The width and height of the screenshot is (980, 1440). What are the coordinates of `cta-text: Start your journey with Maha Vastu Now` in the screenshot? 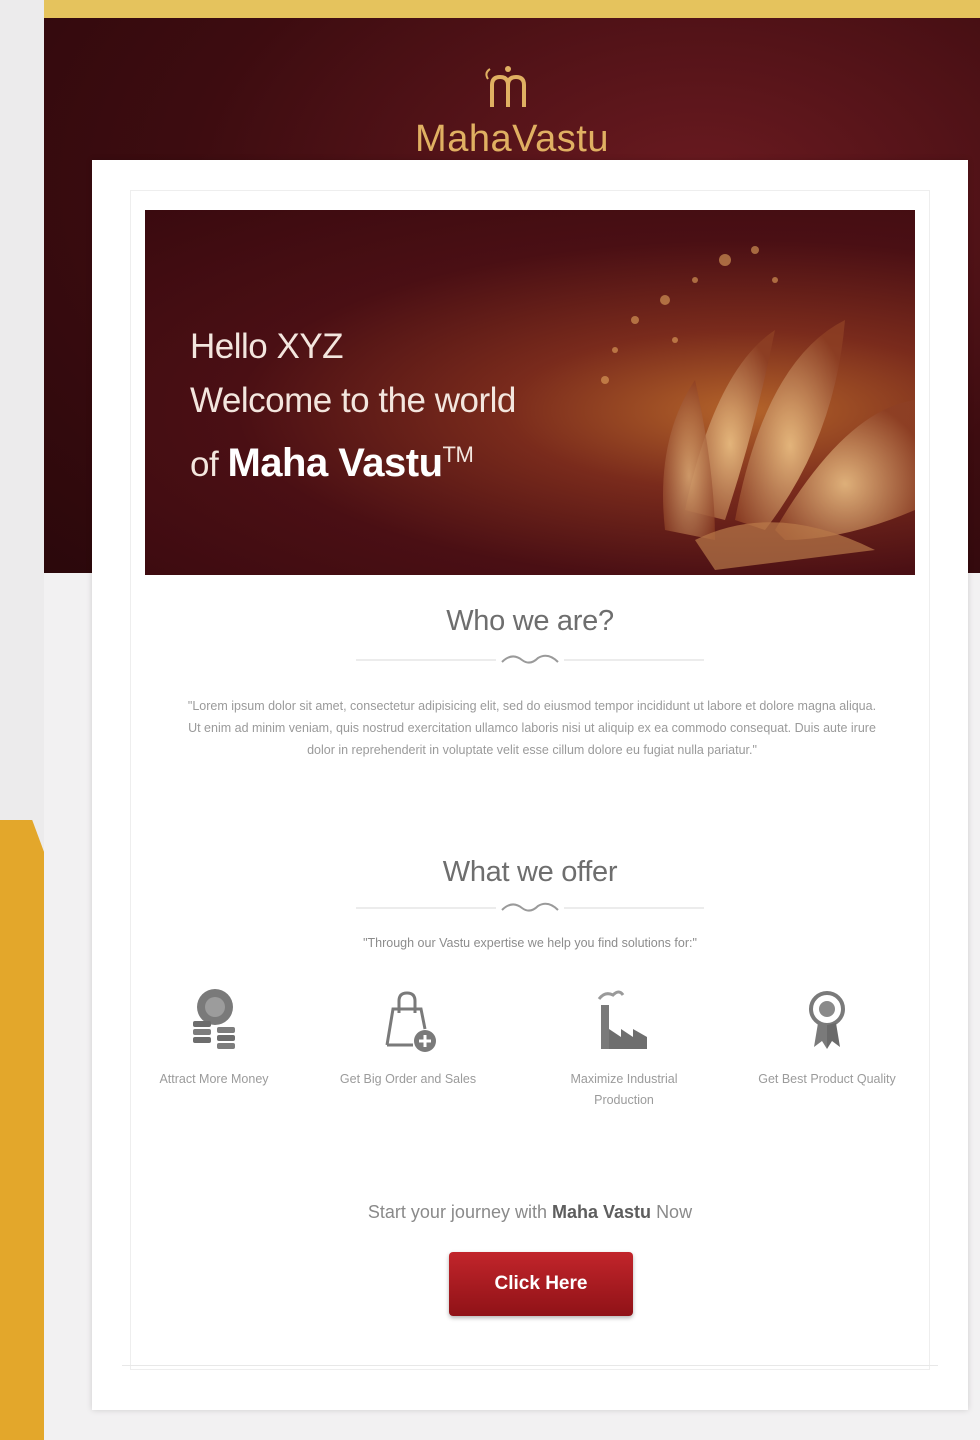 It's located at (530, 1212).